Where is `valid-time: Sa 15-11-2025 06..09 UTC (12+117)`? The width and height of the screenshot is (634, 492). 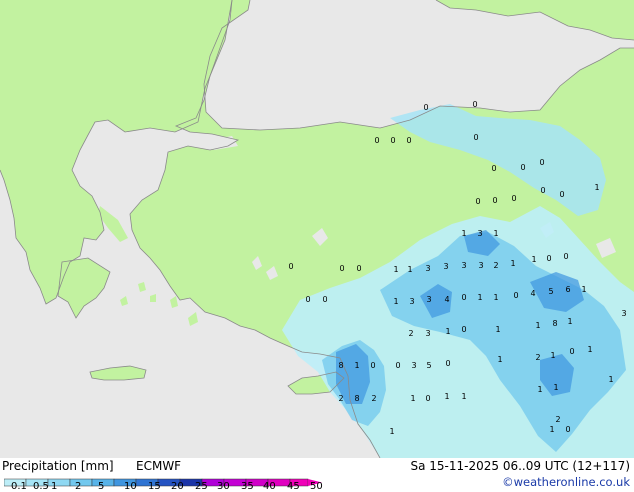
valid-time: Sa 15-11-2025 06..09 UTC (12+117) is located at coordinates (520, 466).